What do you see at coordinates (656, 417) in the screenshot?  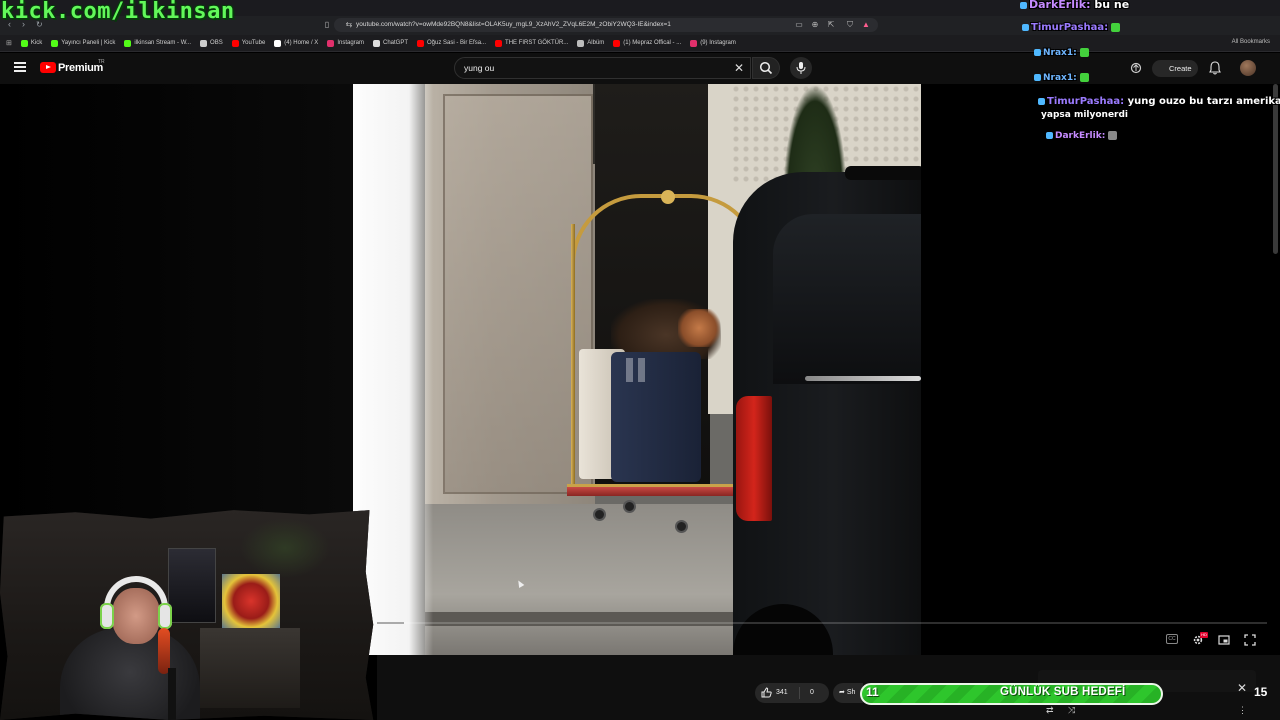 I see `video-suitcase` at bounding box center [656, 417].